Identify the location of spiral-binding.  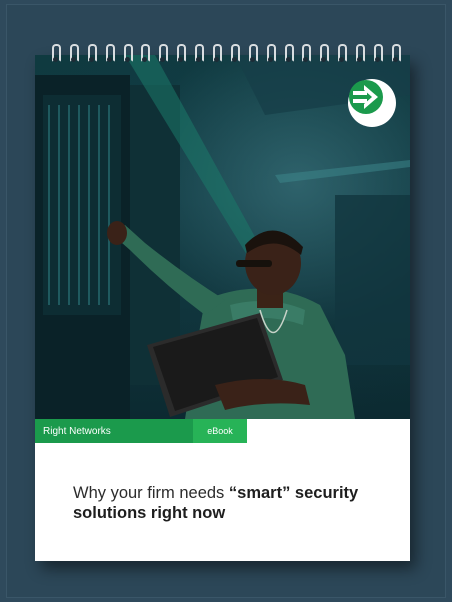
(225, 56).